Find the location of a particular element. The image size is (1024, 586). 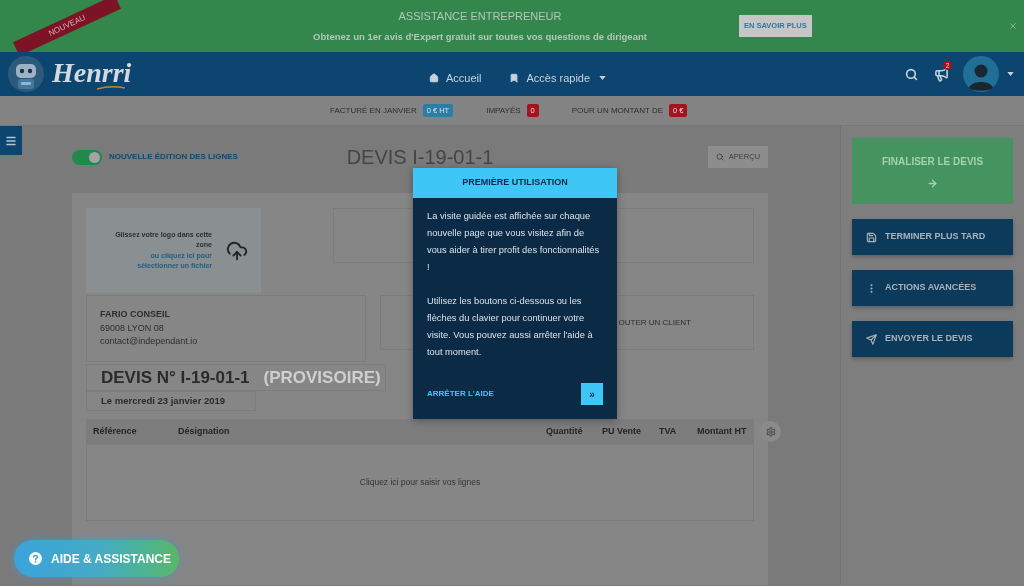

quote-date: Le mercredi 23 janvier 2019 is located at coordinates (171, 401).